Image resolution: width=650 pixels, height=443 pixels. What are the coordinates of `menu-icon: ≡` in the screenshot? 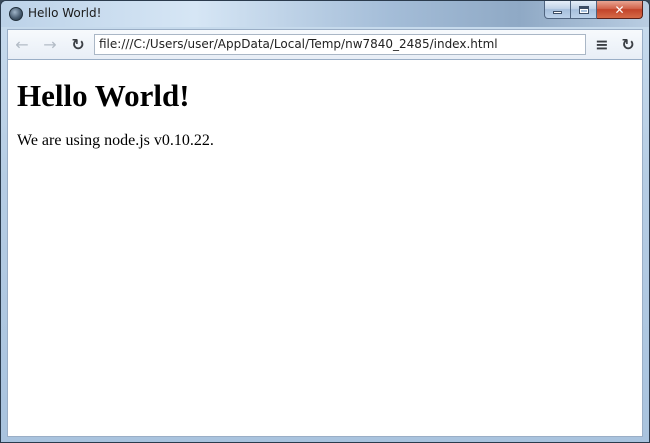 It's located at (602, 44).